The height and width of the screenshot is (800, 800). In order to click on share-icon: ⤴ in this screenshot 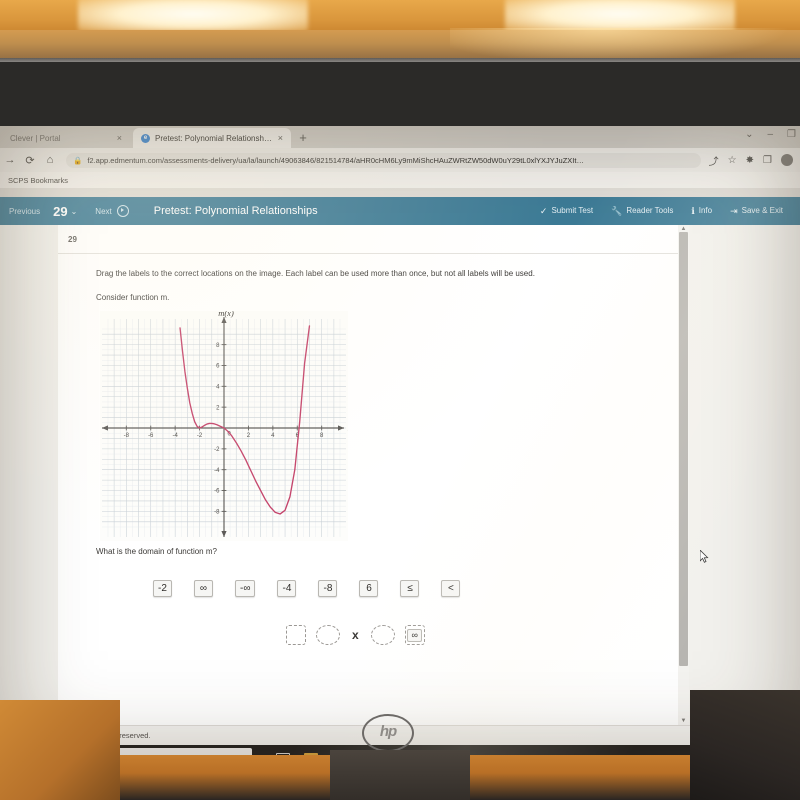, I will do `click(714, 160)`.